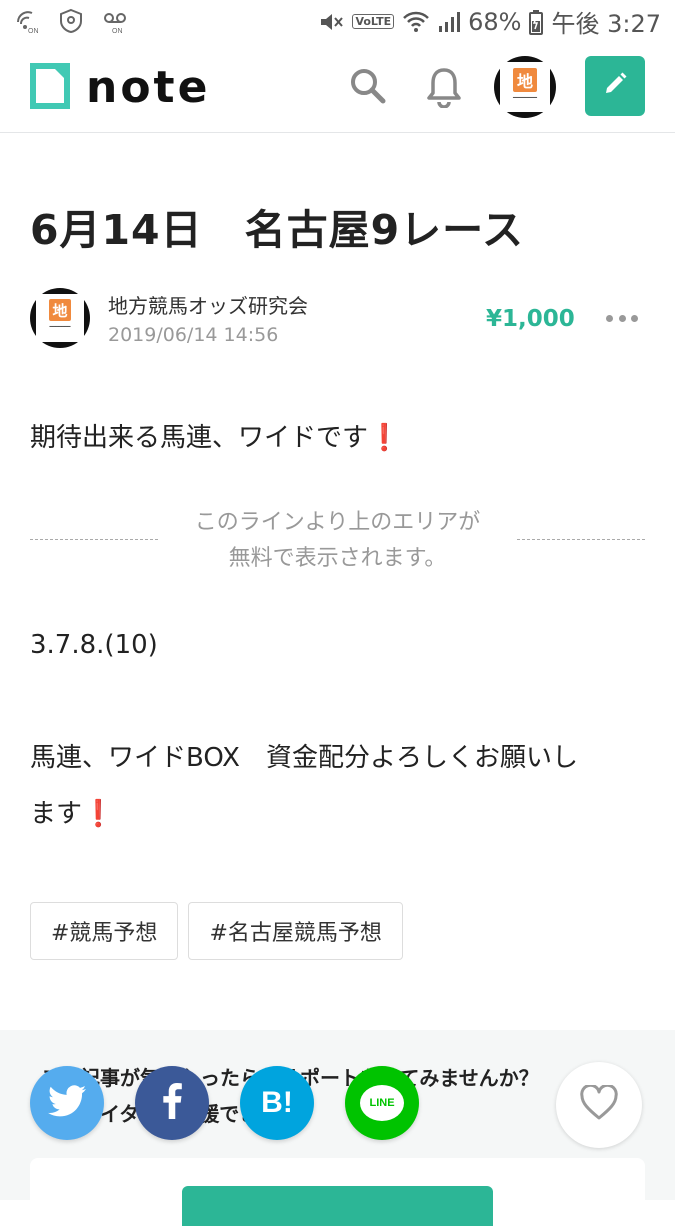  I want to click on intro-paragraph: 期待出来る馬連、ワイドです❗, so click(215, 438).